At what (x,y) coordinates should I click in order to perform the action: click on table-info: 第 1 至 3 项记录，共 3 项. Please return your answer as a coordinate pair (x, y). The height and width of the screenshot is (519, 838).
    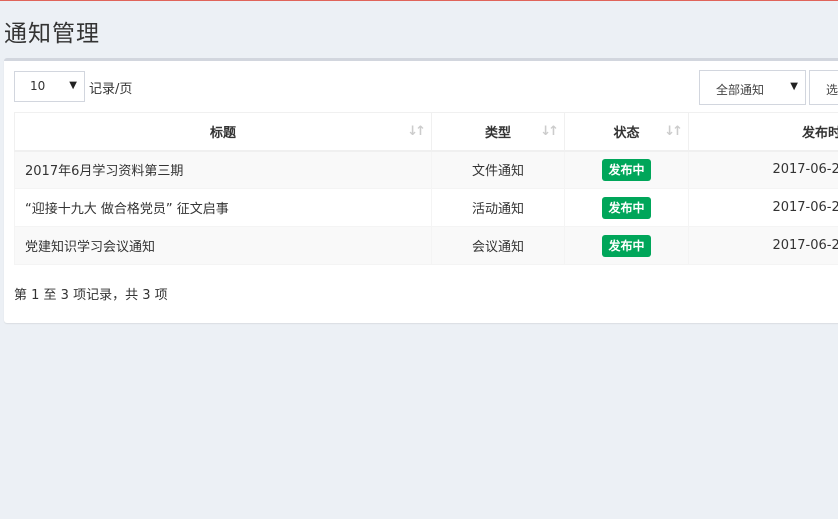
    Looking at the image, I should click on (91, 295).